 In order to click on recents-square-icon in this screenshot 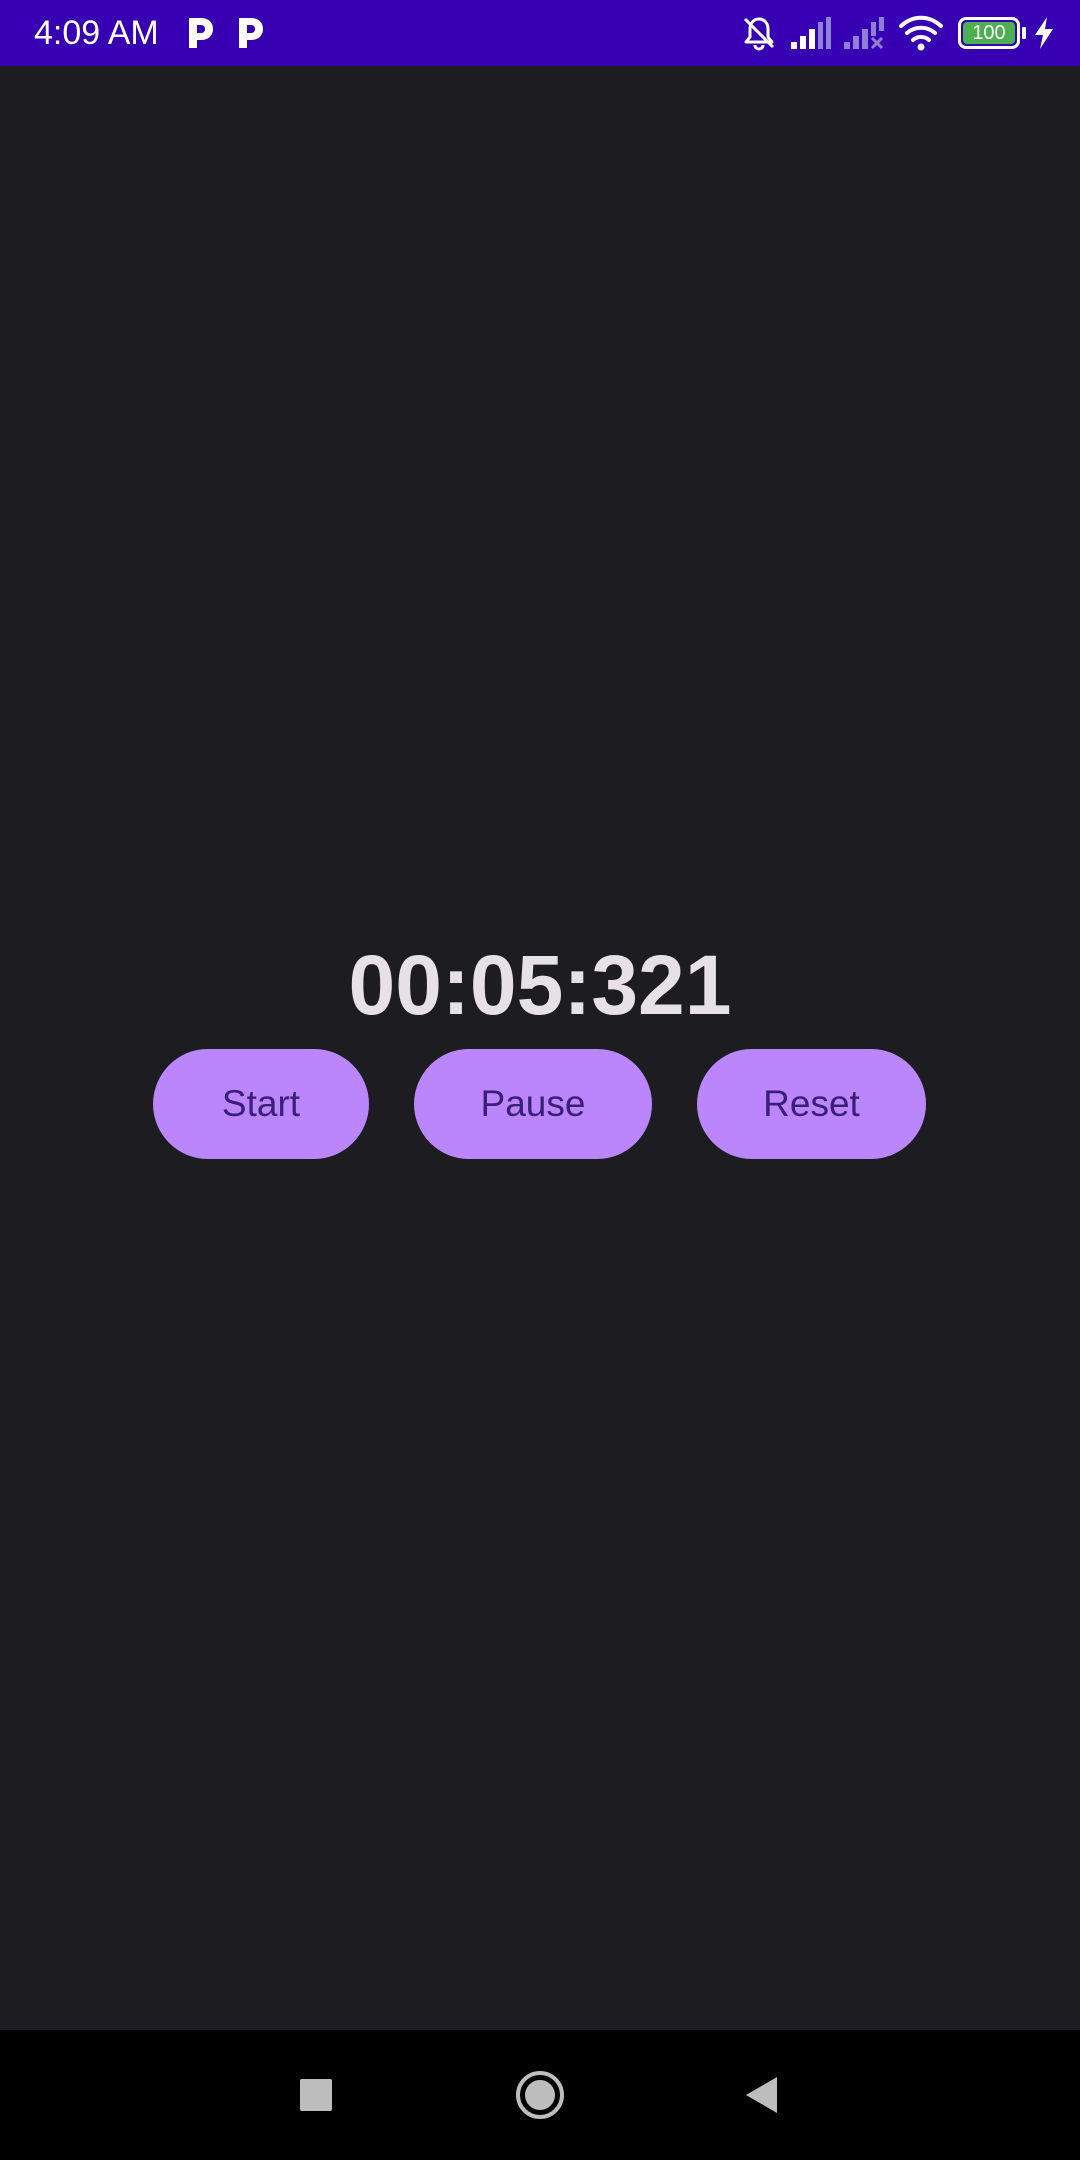, I will do `click(316, 2095)`.